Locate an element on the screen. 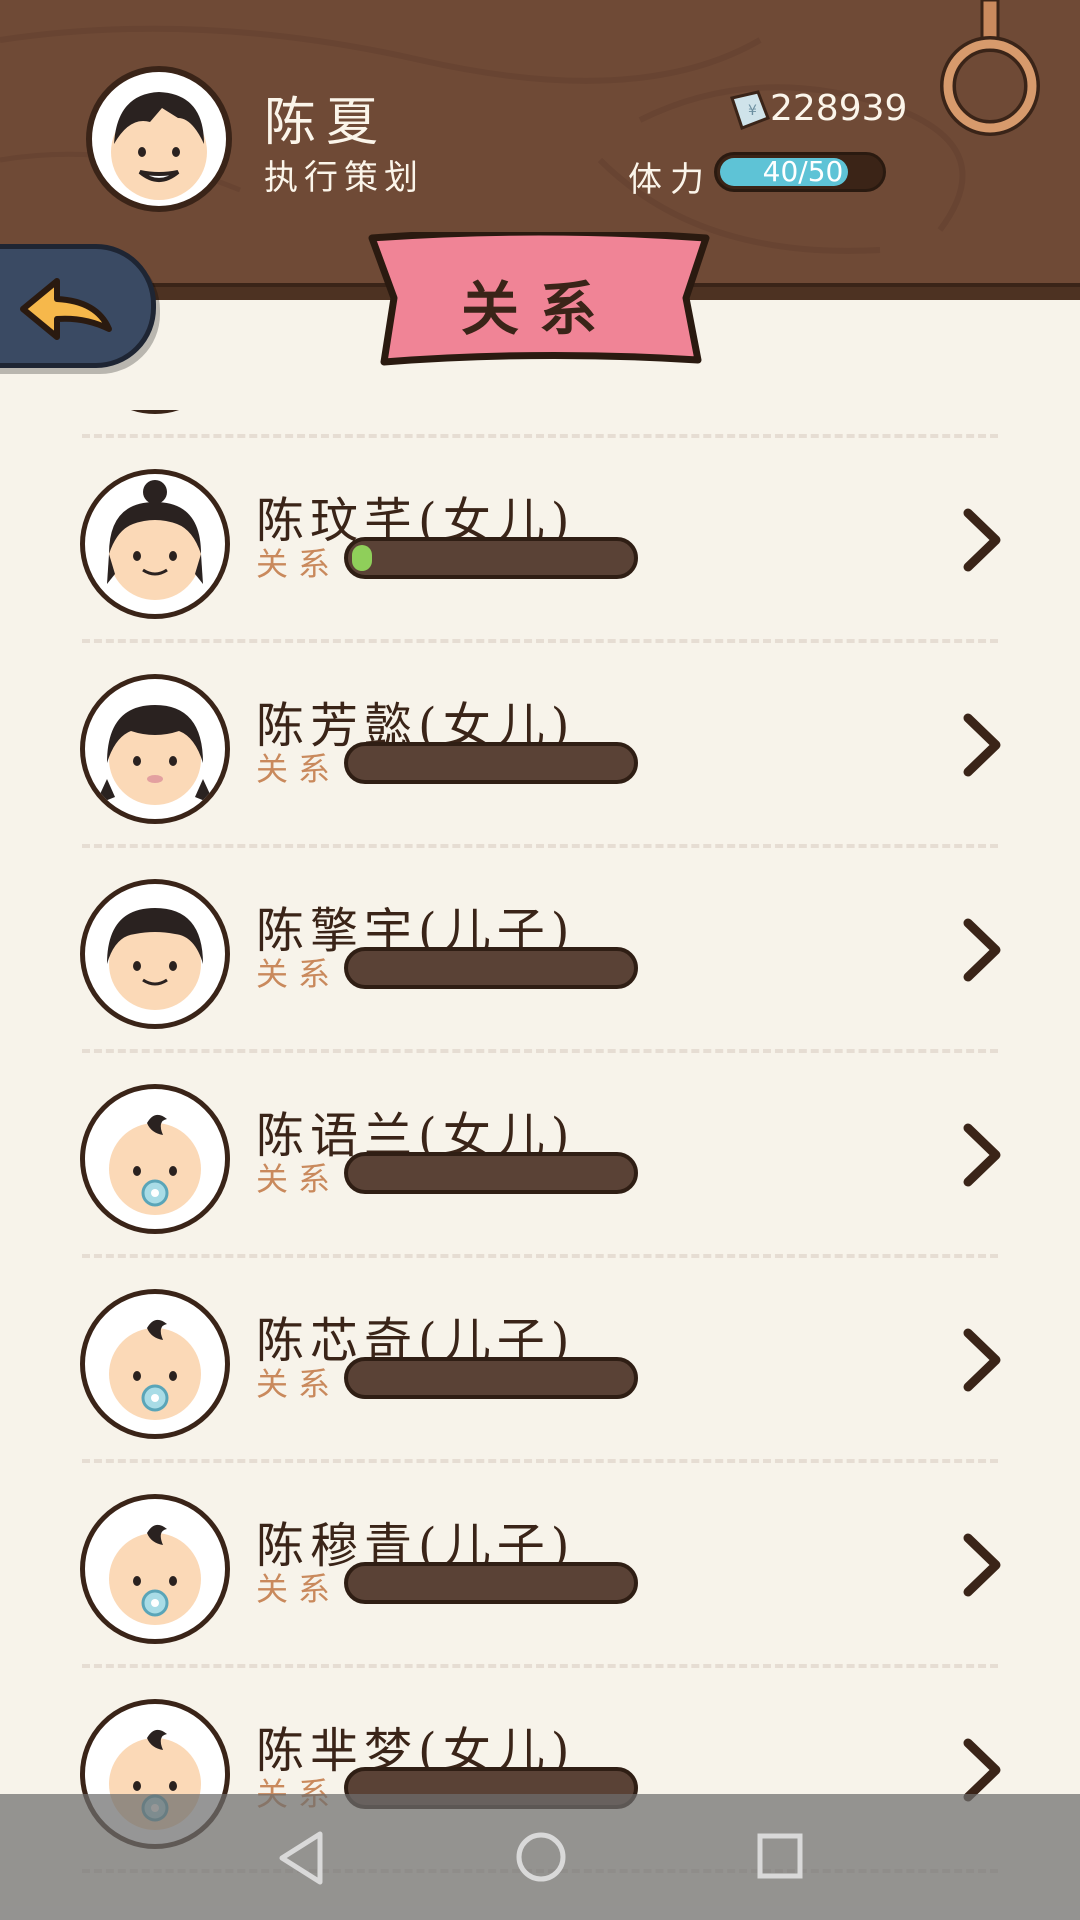  nav-recent-icon is located at coordinates (780, 1856).